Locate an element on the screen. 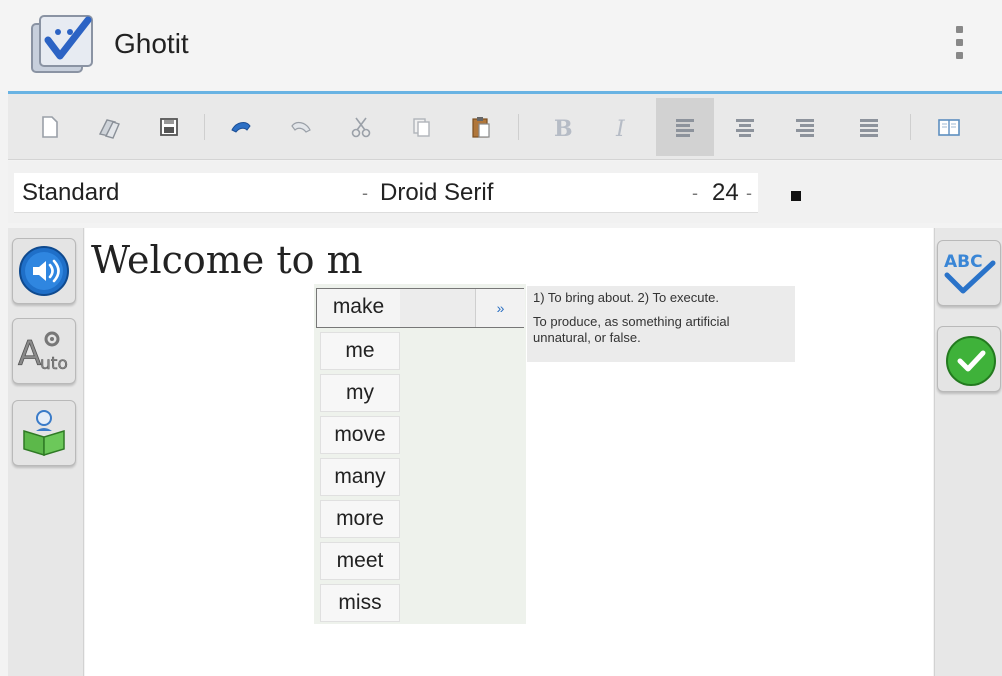 This screenshot has height=676, width=1002. open-file-icon is located at coordinates (109, 127).